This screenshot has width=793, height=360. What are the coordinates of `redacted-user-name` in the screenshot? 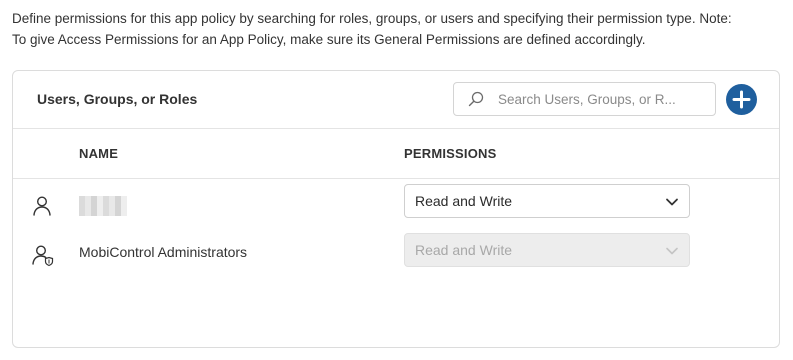 It's located at (103, 206).